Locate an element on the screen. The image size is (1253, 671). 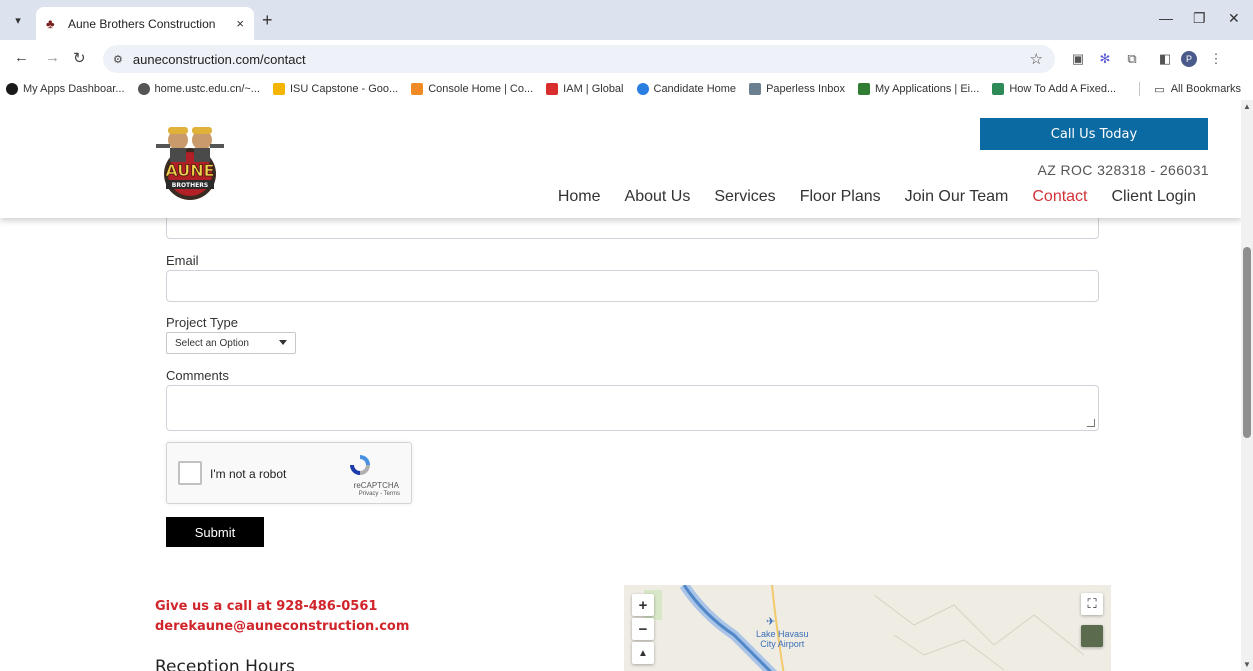
embedded-map: + − ▲ ⛶ ✈ Lake Havasu City Airport is located at coordinates (867, 628).